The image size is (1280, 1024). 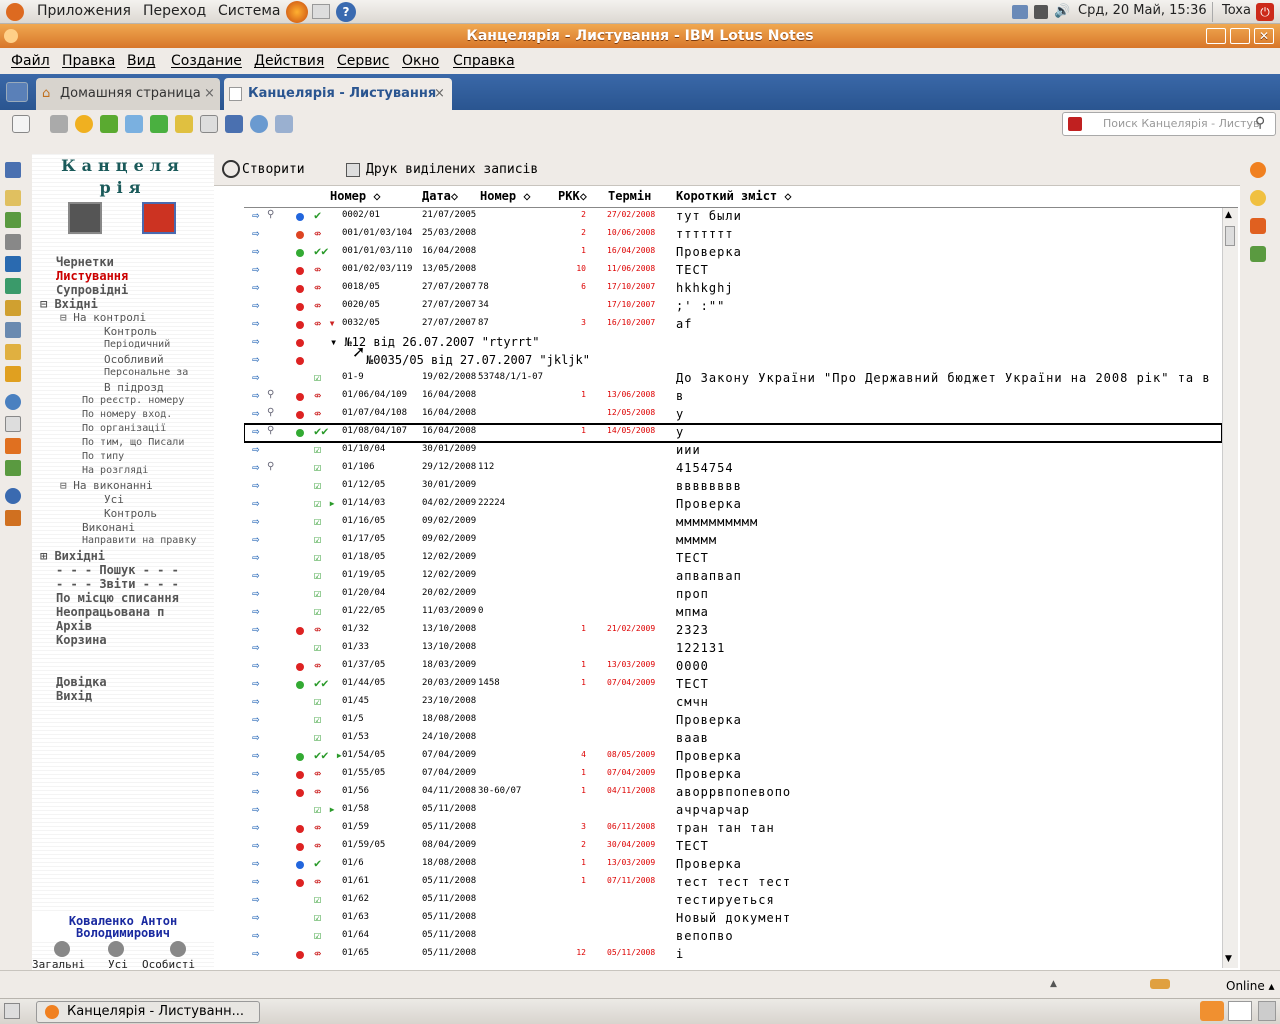 What do you see at coordinates (733, 415) in the screenshot?
I see `table-row: ⇨ ⚲ ⇎ 01/07/04/108 16/04/2008 12/05/2008 у` at bounding box center [733, 415].